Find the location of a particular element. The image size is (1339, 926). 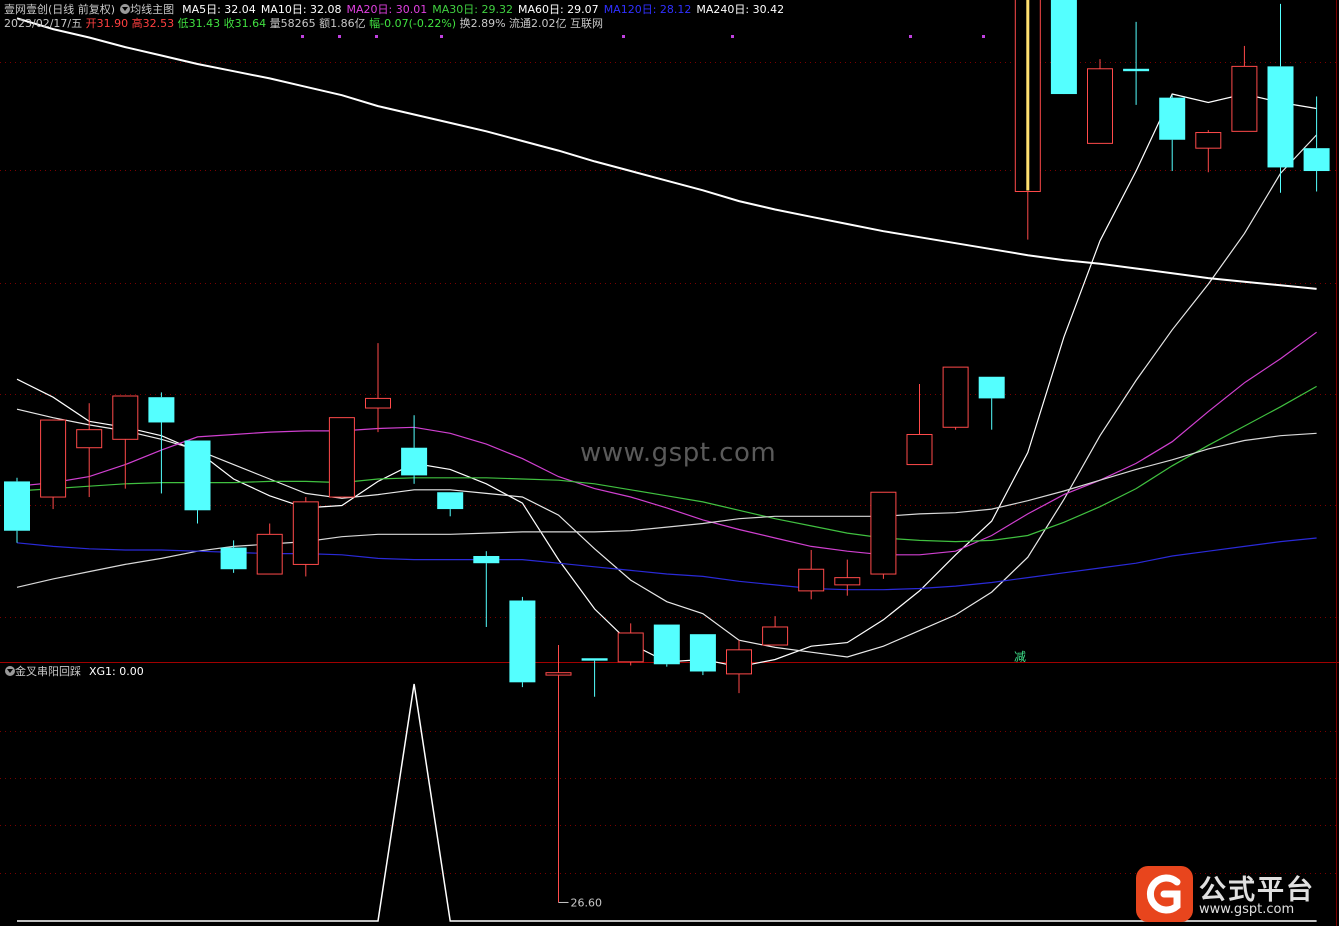

gspt-logo: 公式平台 www.gspt.com is located at coordinates (1236, 894).